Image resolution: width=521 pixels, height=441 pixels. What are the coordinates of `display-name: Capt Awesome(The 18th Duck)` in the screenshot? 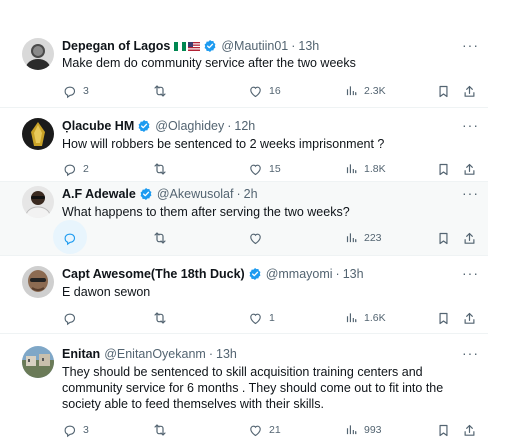 It's located at (153, 274).